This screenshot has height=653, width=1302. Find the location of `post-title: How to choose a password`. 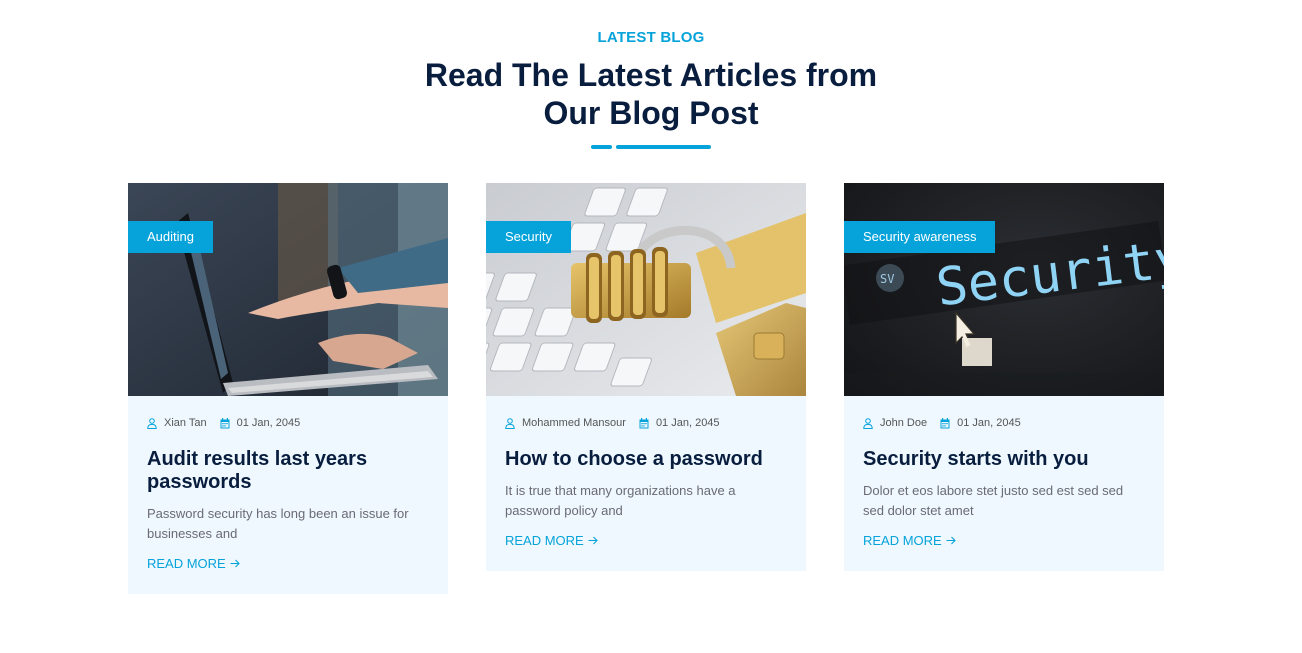

post-title: How to choose a password is located at coordinates (646, 459).